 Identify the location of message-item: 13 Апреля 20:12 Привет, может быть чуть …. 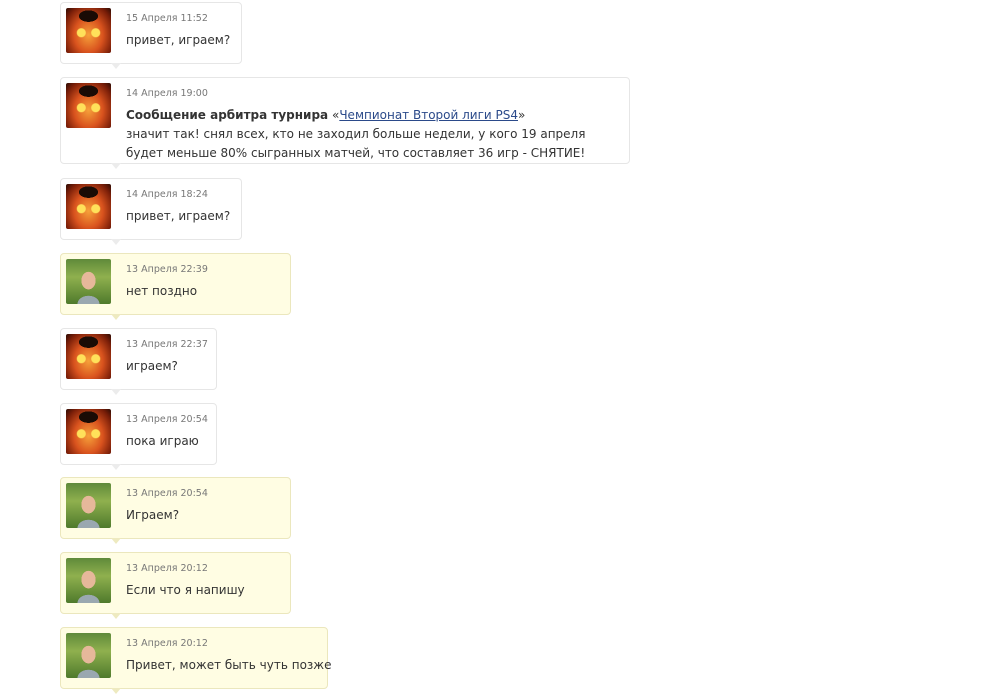
(196, 660).